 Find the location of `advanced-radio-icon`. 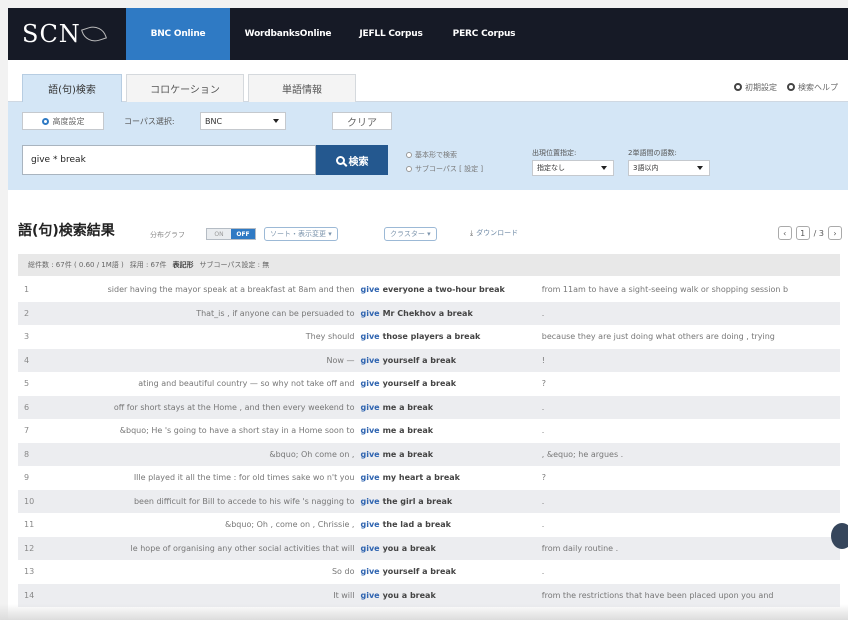

advanced-radio-icon is located at coordinates (45, 121).